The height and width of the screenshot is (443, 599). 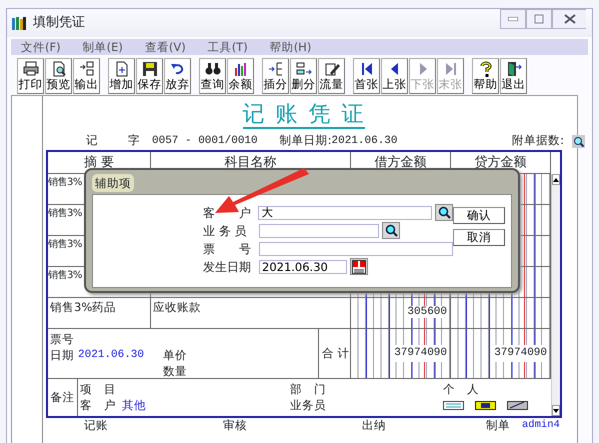 What do you see at coordinates (134, 405) in the screenshot?
I see `customer-value: 其他` at bounding box center [134, 405].